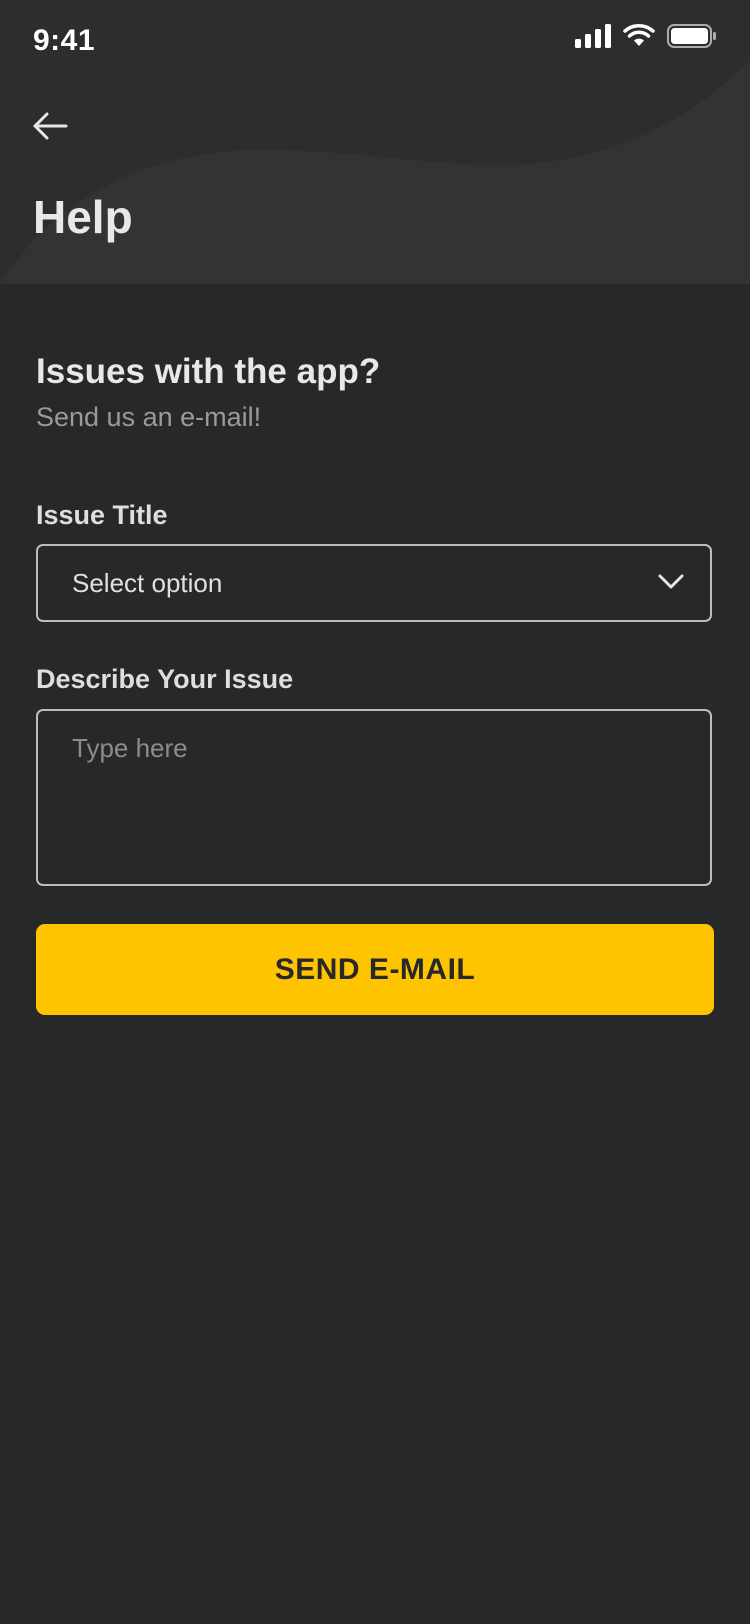 Image resolution: width=750 pixels, height=1624 pixels. Describe the element at coordinates (374, 797) in the screenshot. I see `description-textarea: Type here` at that location.